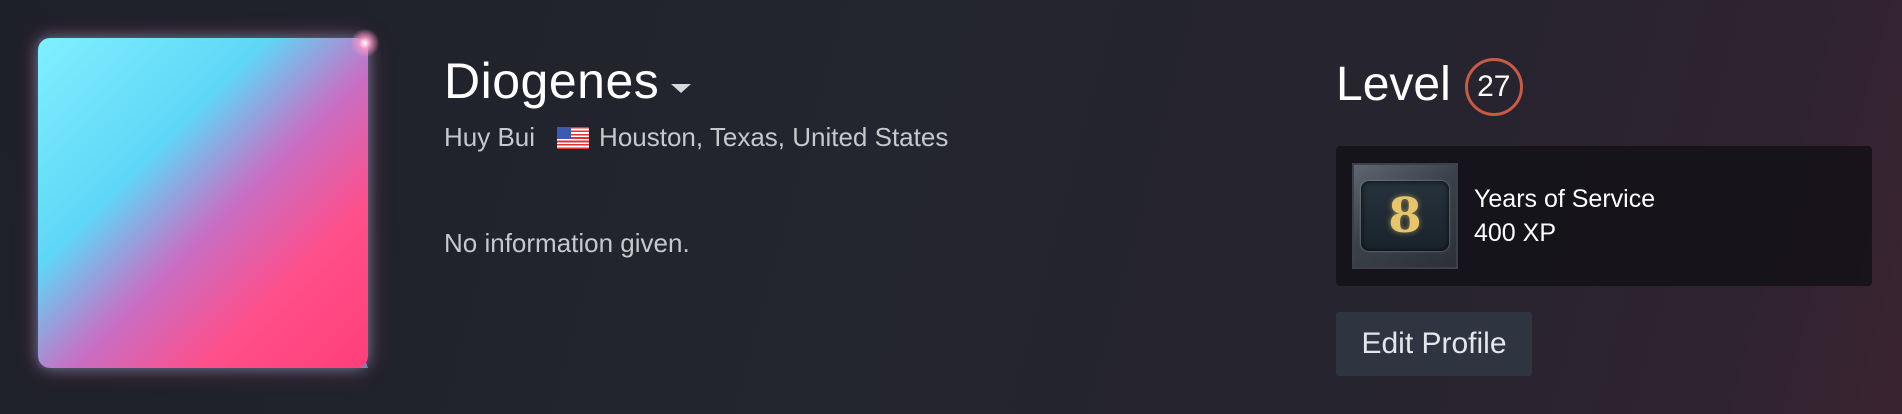 The height and width of the screenshot is (414, 1902). I want to click on real-name-location-row: Huy Bui Houston, Texas, United States, so click(696, 137).